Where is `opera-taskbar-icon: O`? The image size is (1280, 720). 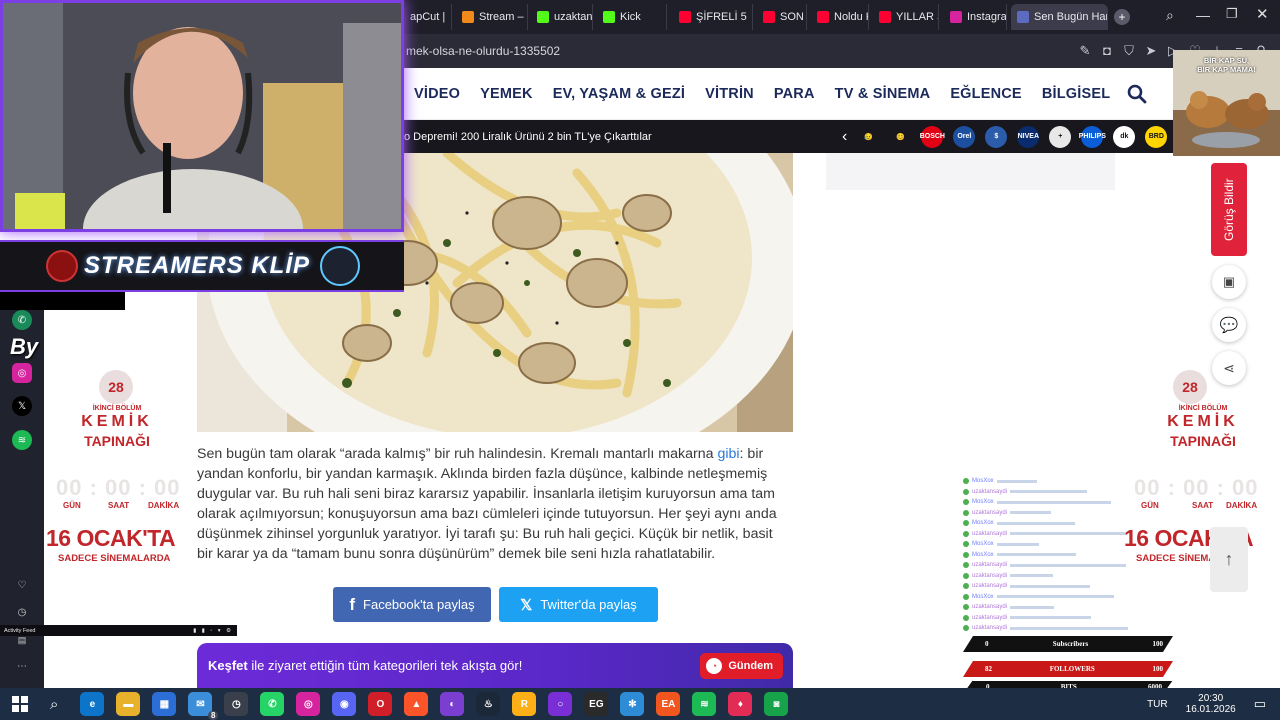 opera-taskbar-icon: O is located at coordinates (380, 704).